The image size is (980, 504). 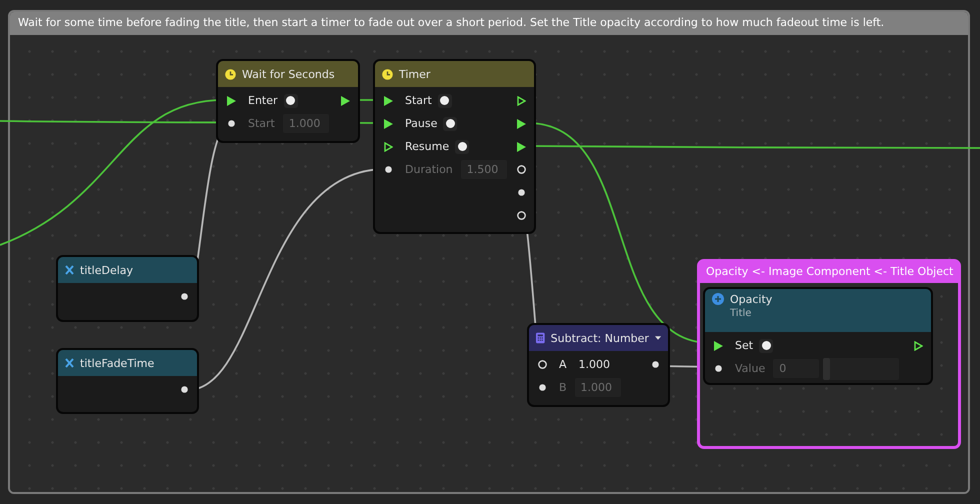 What do you see at coordinates (744, 345) in the screenshot?
I see `port-label: Set` at bounding box center [744, 345].